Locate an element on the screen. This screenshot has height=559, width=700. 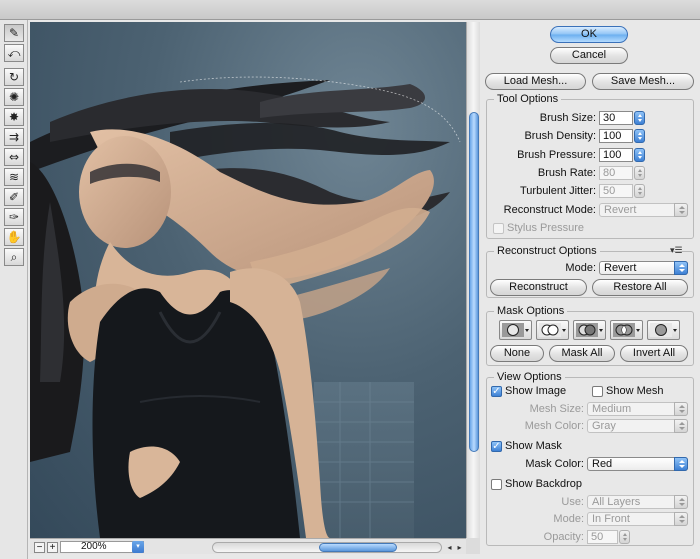
backdrop-opacity-stepper is located at coordinates (624, 537).